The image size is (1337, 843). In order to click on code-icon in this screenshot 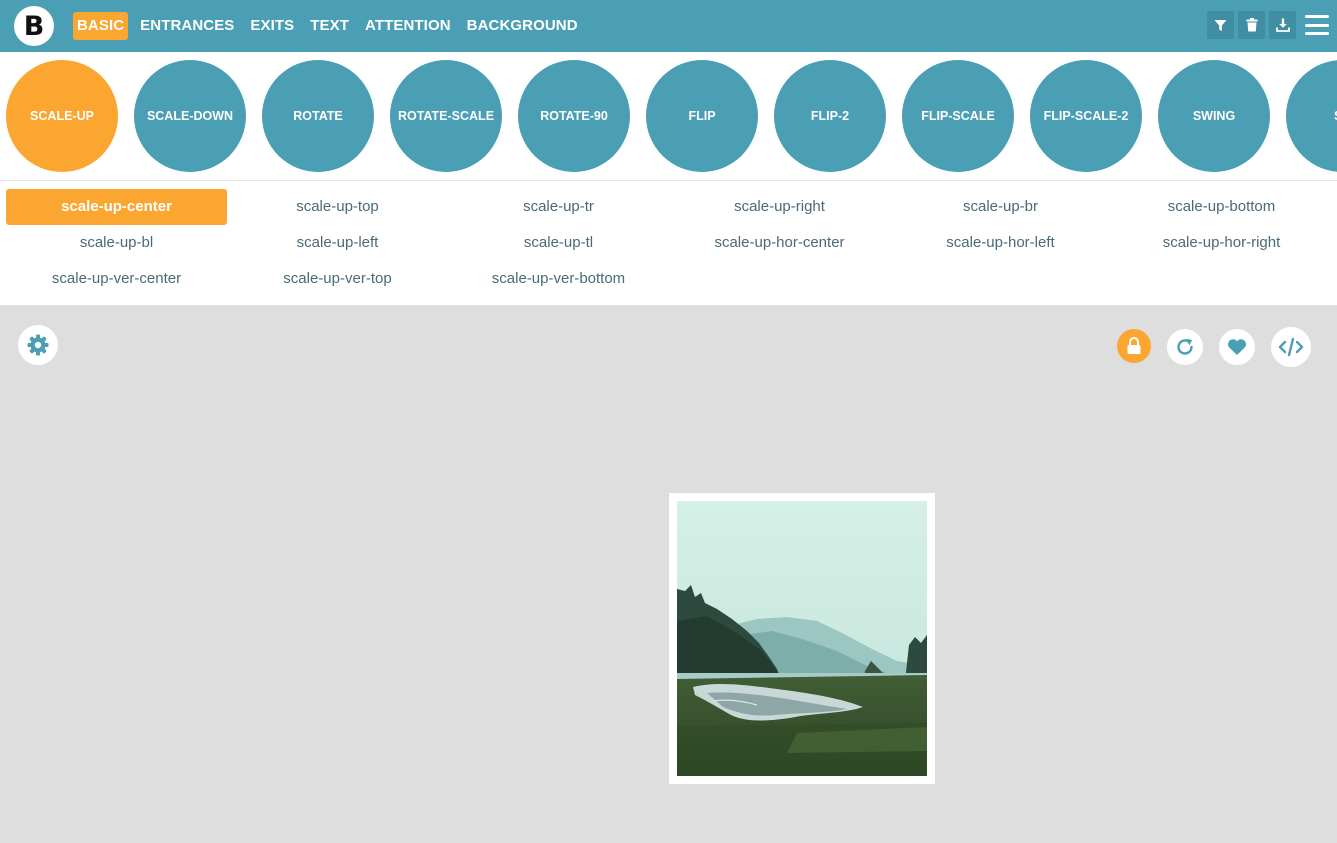, I will do `click(1291, 347)`.